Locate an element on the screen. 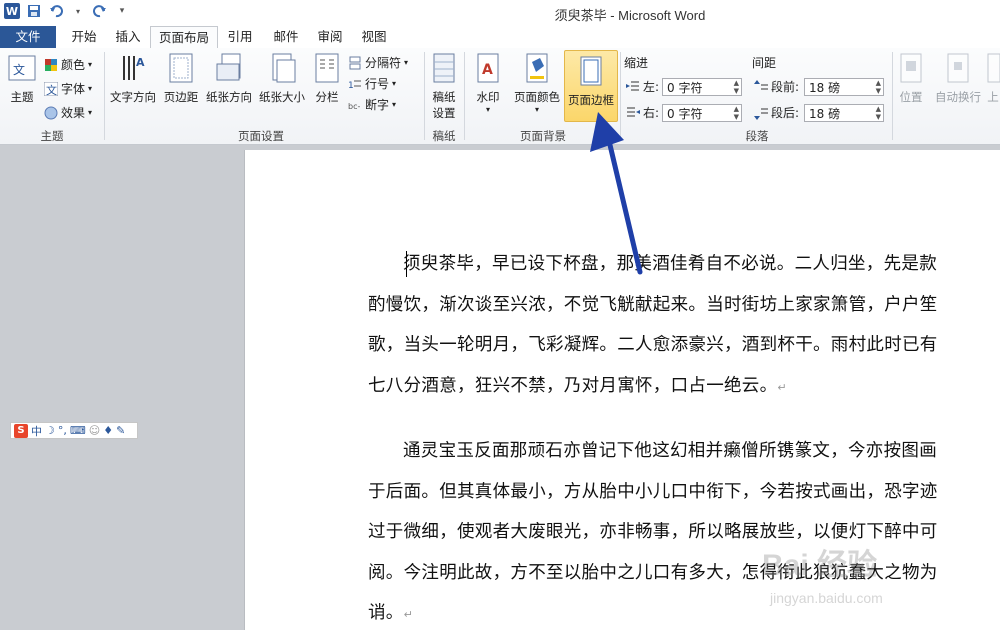 The image size is (1000, 636). group-label-page-setup: 页面设置 is located at coordinates (261, 136).